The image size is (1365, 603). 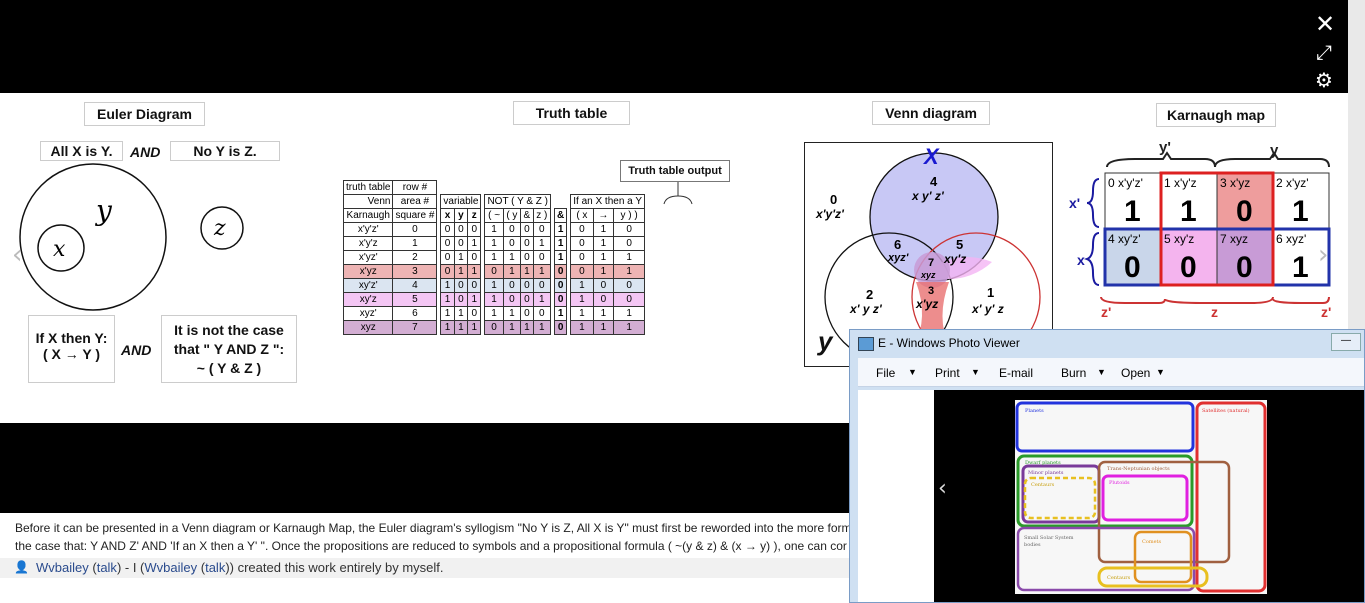 What do you see at coordinates (103, 210) in the screenshot?
I see `euler-y-label: y` at bounding box center [103, 210].